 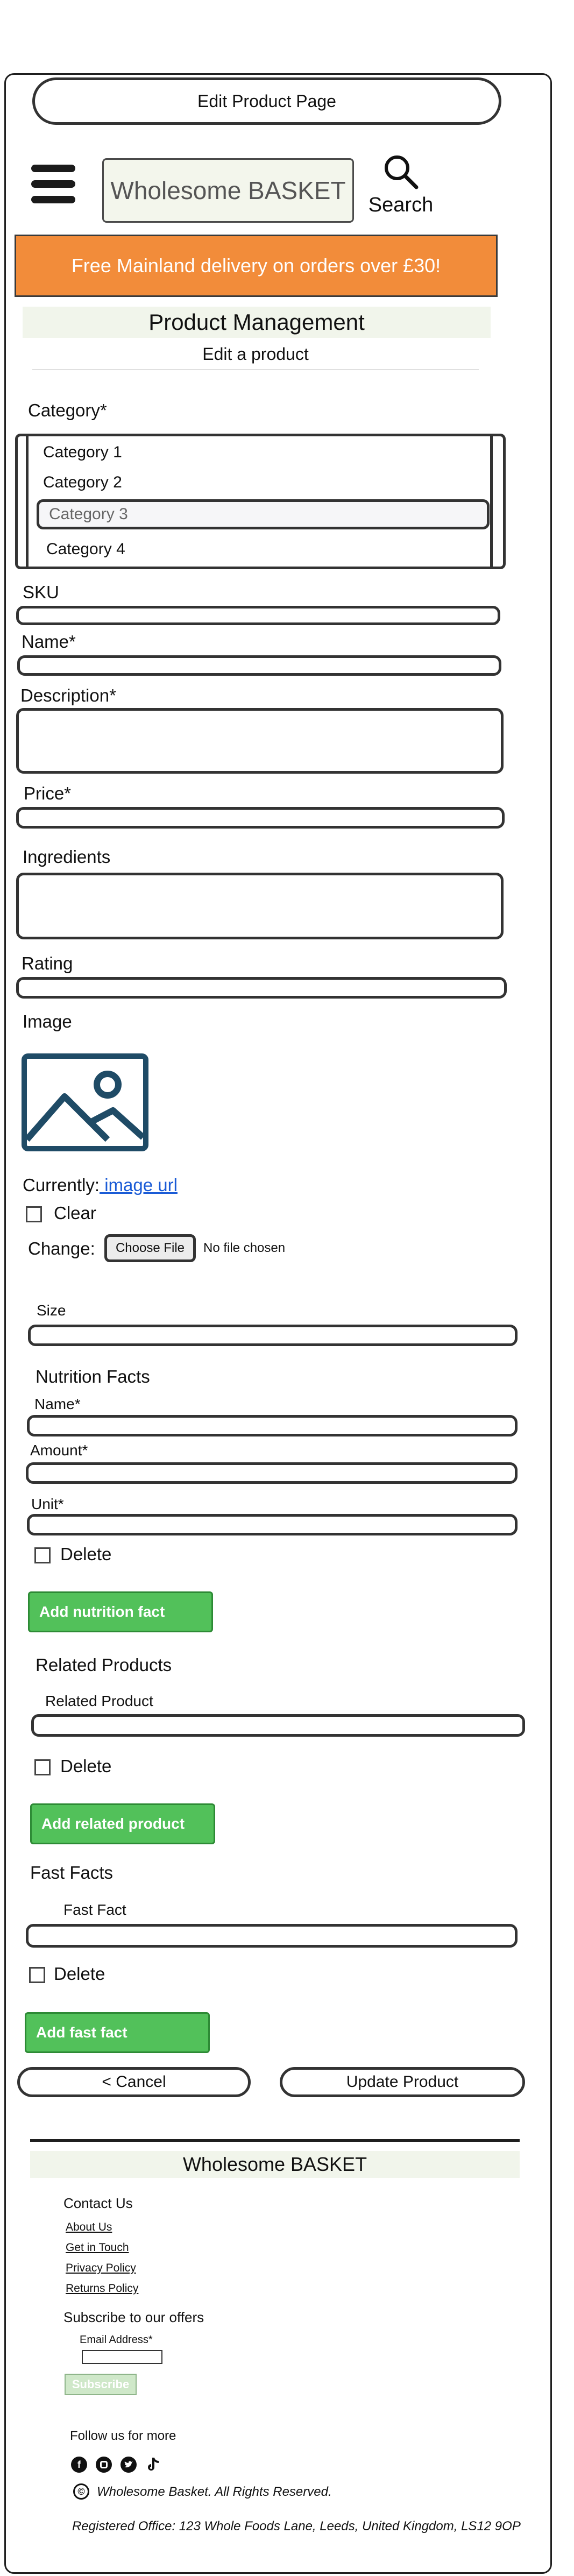 I want to click on section-title: Product Management, so click(x=257, y=322).